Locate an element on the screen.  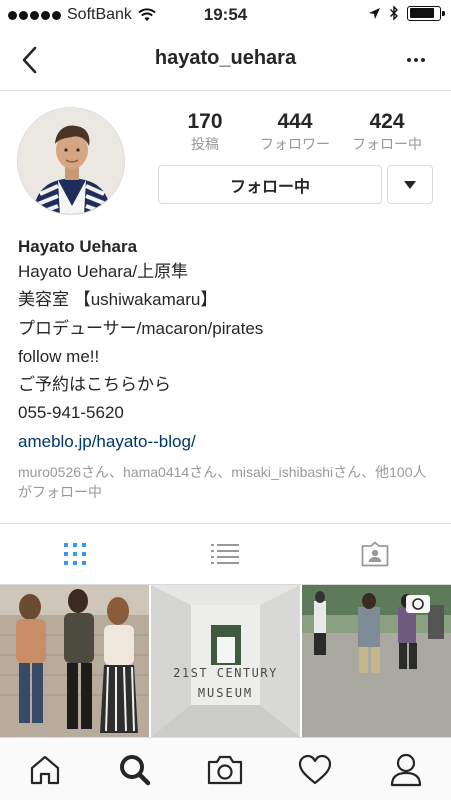
avatar-portrait is located at coordinates (71, 161).